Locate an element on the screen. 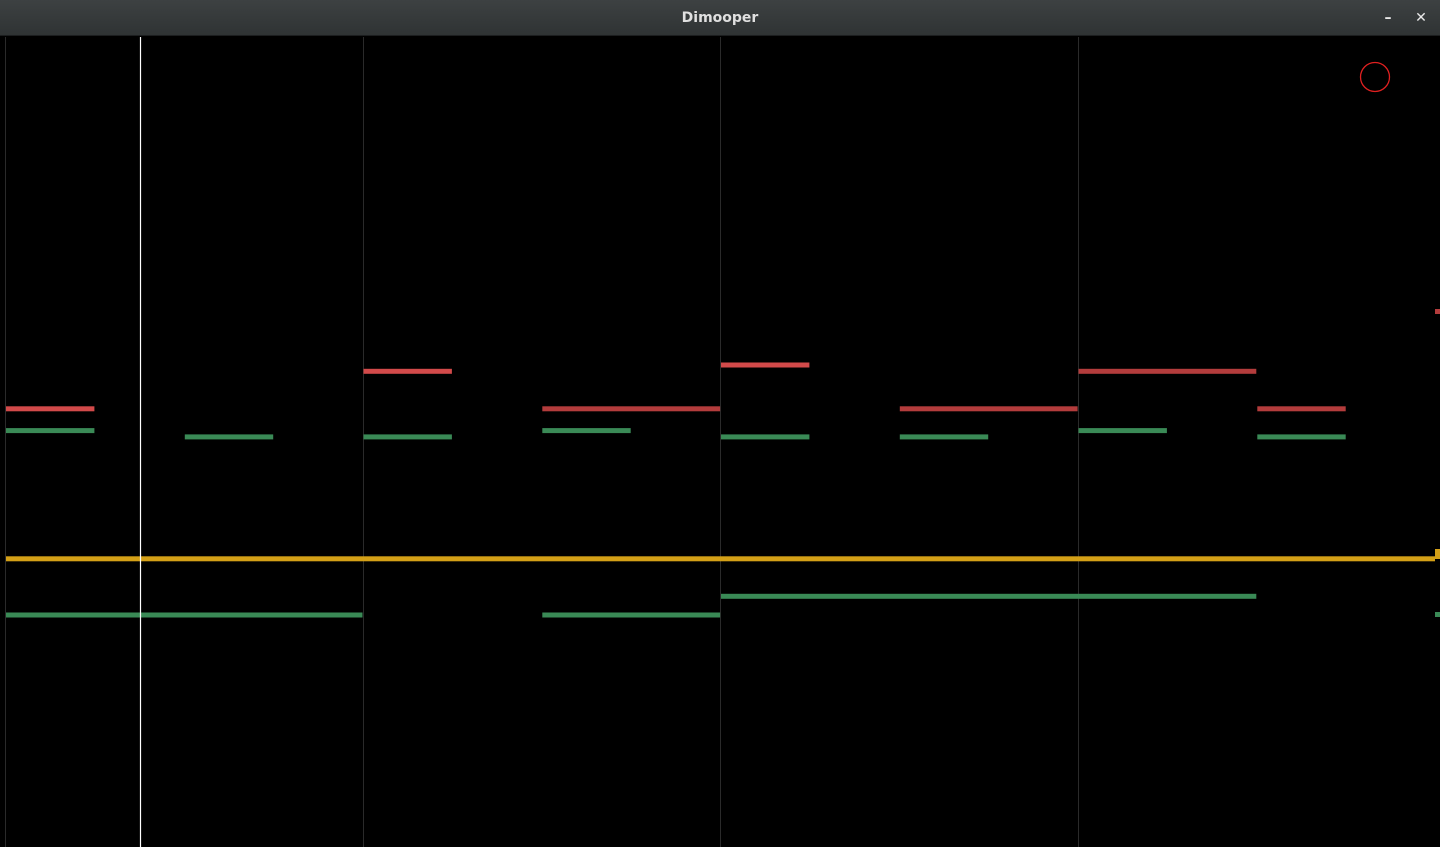  record-indicator-circle-icon is located at coordinates (1375, 77).